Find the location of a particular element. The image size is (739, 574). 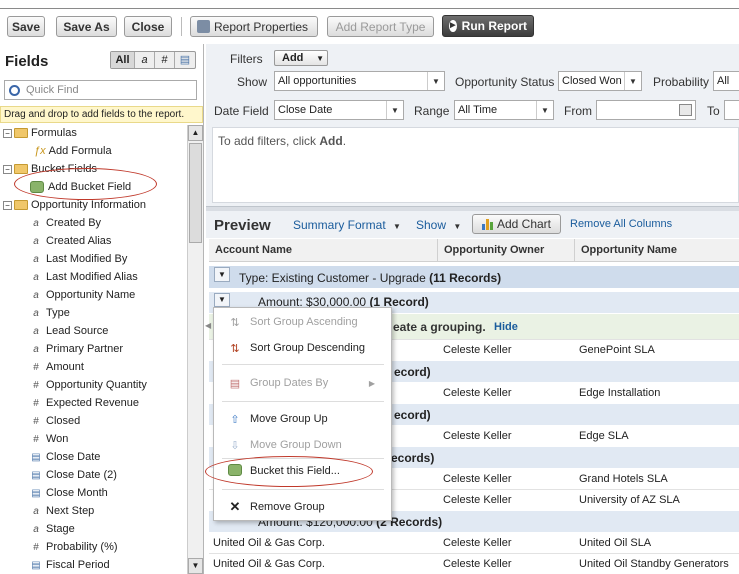

menu-pointer-icon: ◀ is located at coordinates (208, 325).